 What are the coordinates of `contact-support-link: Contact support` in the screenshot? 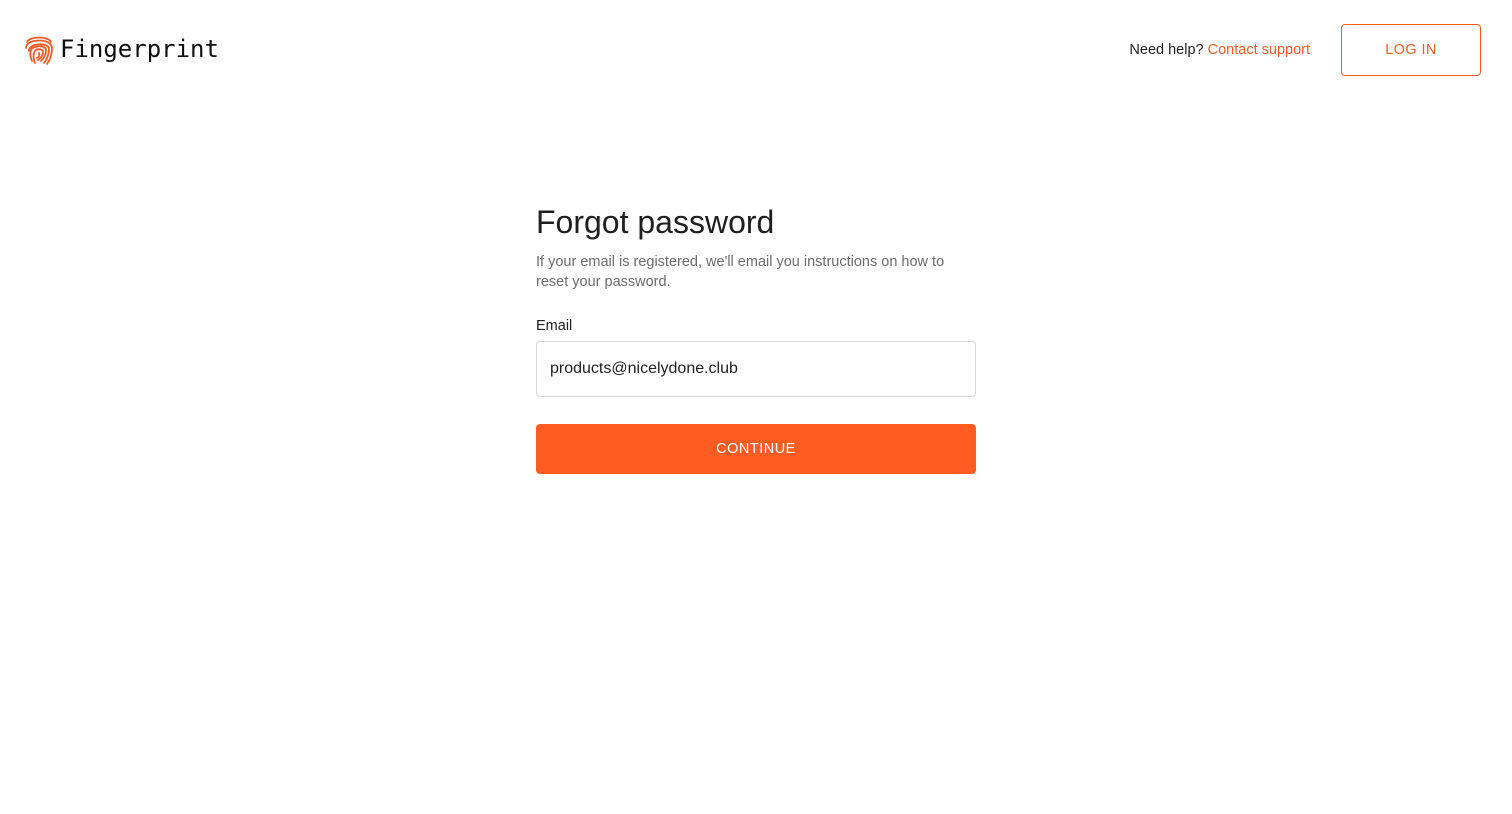 It's located at (1259, 50).